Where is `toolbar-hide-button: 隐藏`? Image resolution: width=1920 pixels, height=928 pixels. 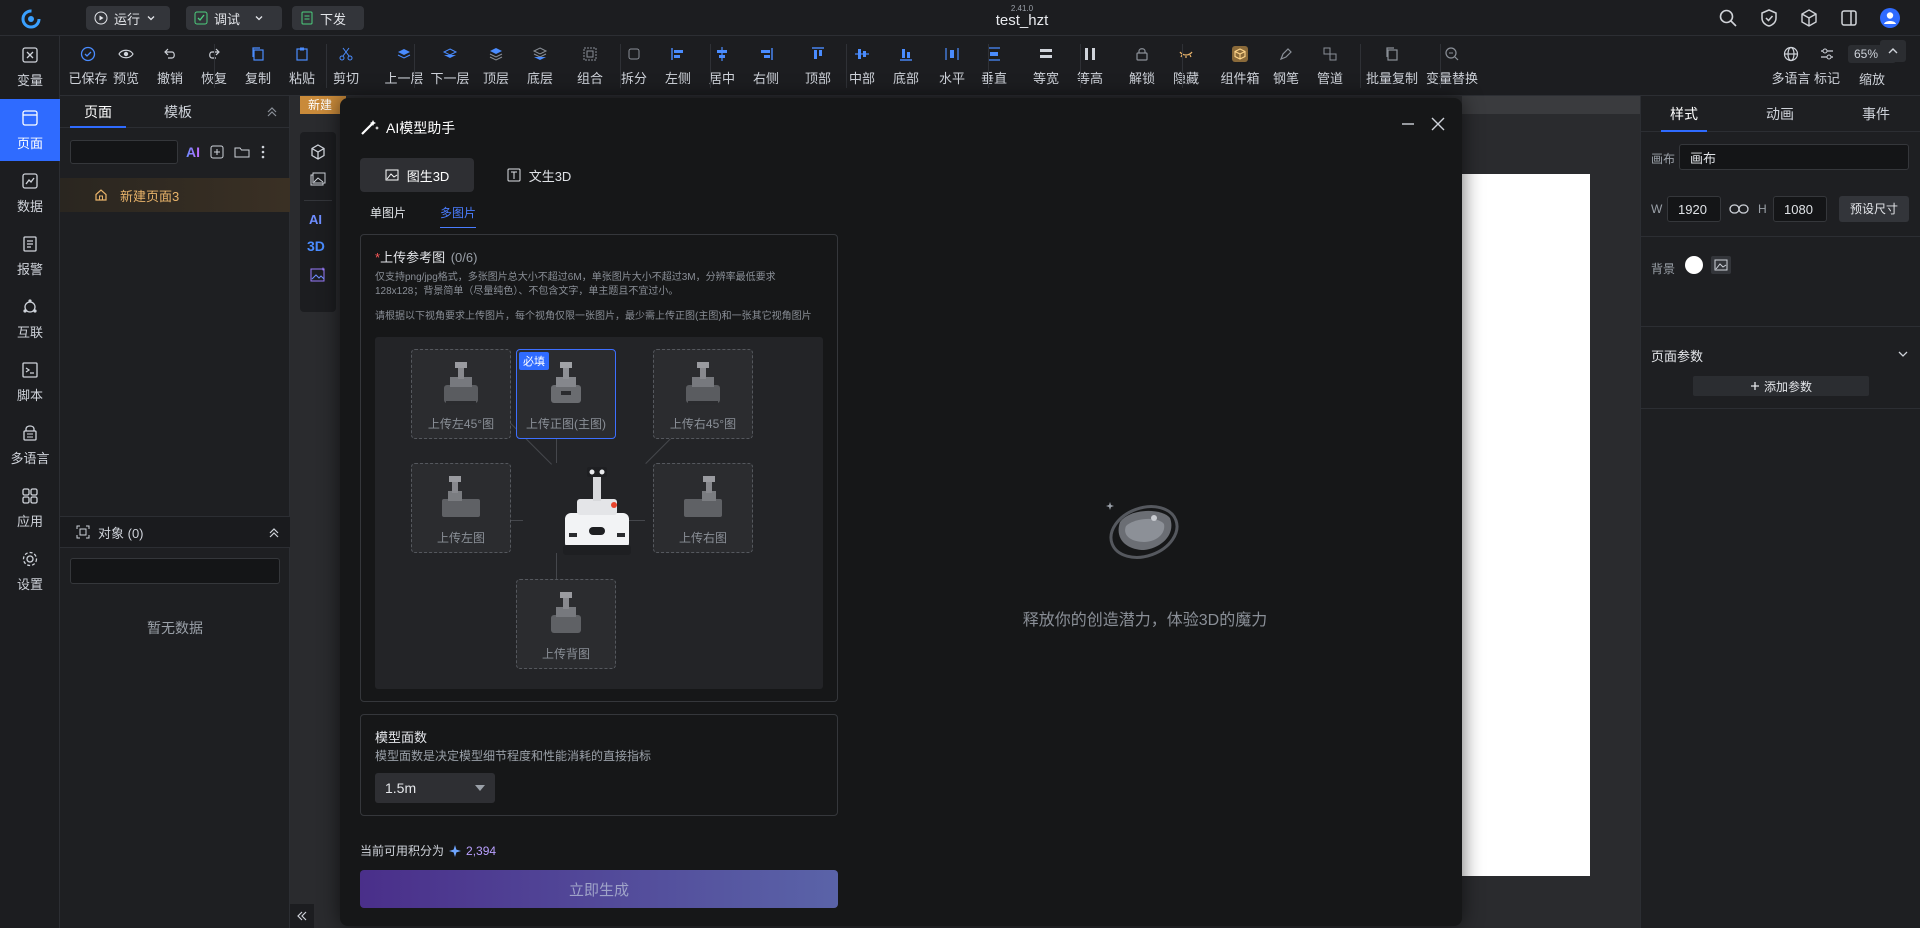
toolbar-hide-button: 隐藏 is located at coordinates (1186, 66).